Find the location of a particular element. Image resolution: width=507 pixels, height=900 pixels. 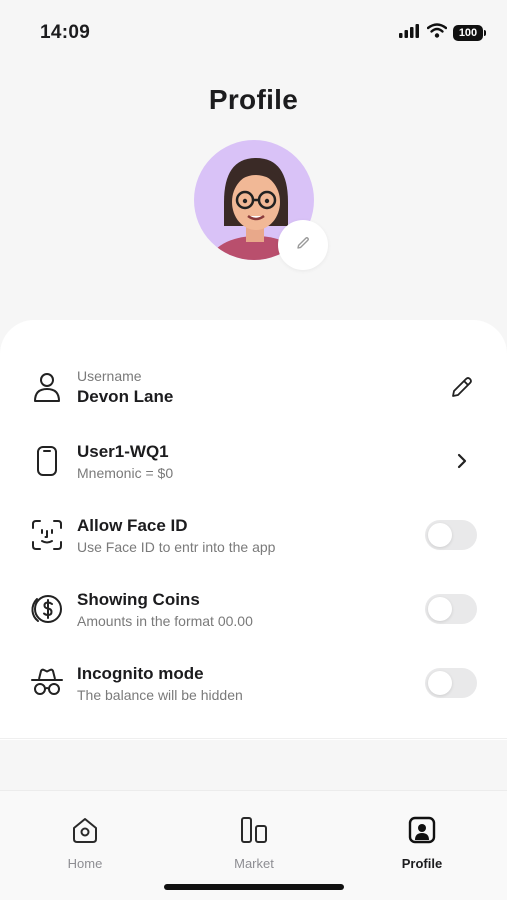

battery-icon: 100 is located at coordinates (469, 33).